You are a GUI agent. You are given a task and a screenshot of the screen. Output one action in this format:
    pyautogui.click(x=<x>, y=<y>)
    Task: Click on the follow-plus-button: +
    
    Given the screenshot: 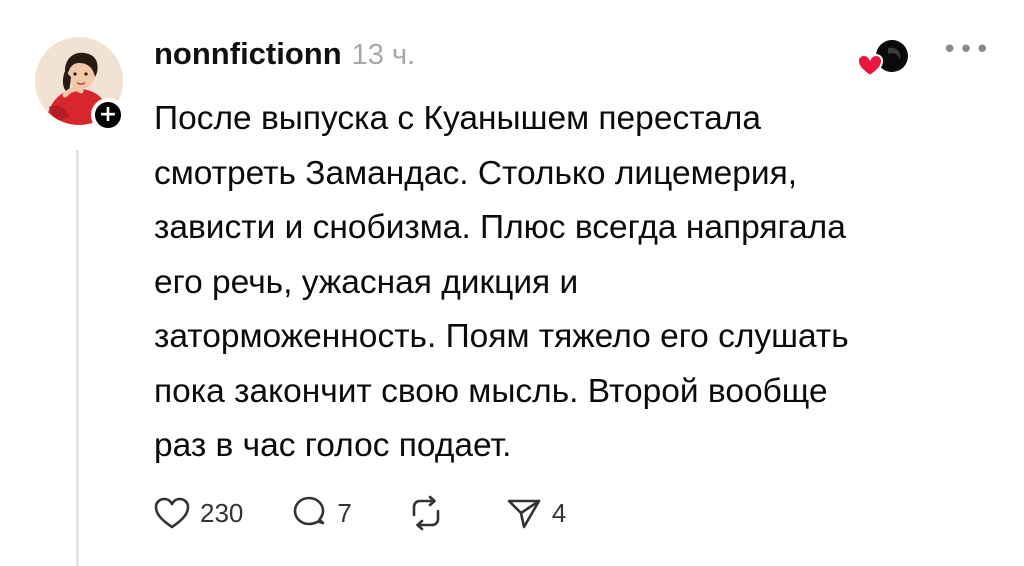 What is the action you would take?
    pyautogui.click(x=108, y=115)
    